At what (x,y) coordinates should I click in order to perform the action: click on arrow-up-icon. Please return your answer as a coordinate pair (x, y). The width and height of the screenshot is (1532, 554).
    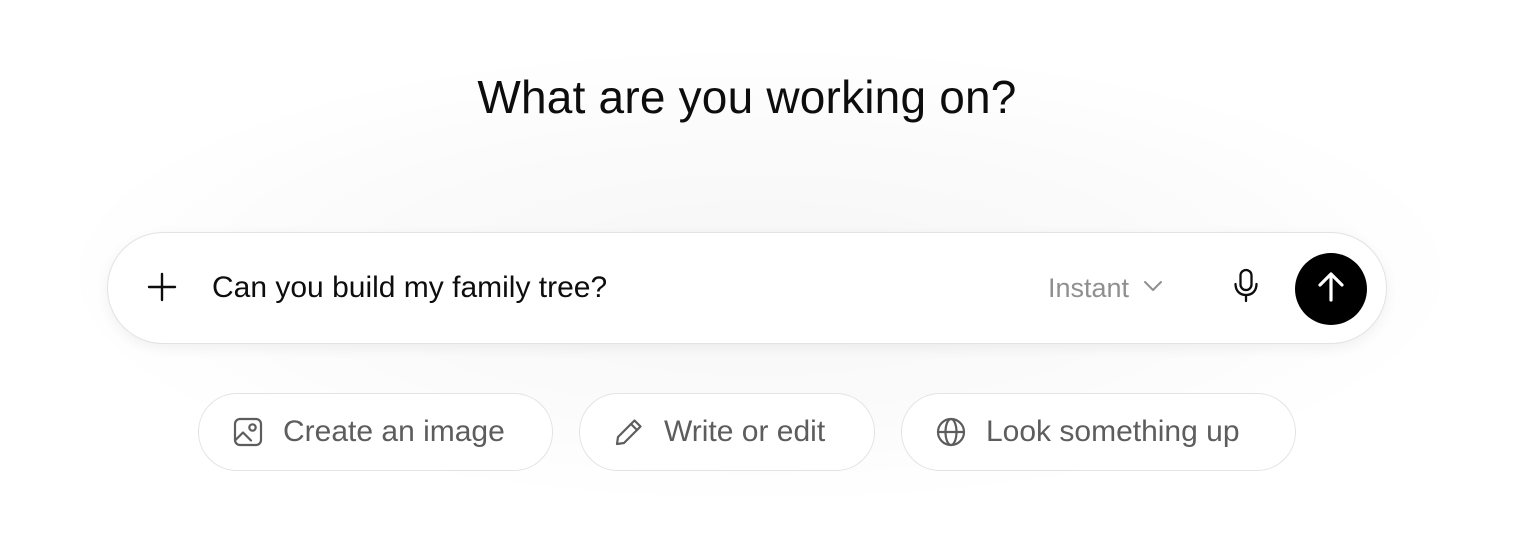
    Looking at the image, I should click on (1331, 289).